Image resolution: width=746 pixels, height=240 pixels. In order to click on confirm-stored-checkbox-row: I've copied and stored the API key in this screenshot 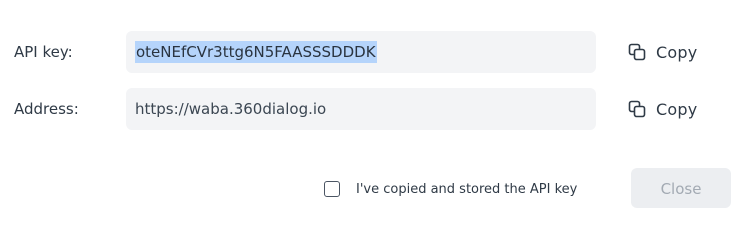, I will do `click(450, 189)`.